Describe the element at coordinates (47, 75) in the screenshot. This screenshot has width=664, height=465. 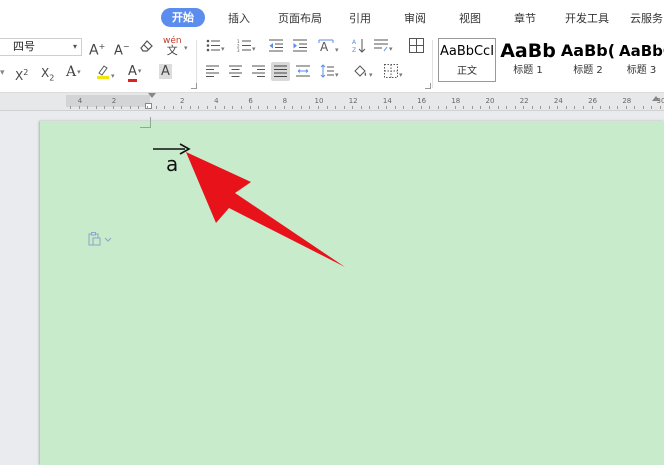
I see `subscript-icon: X2` at that location.